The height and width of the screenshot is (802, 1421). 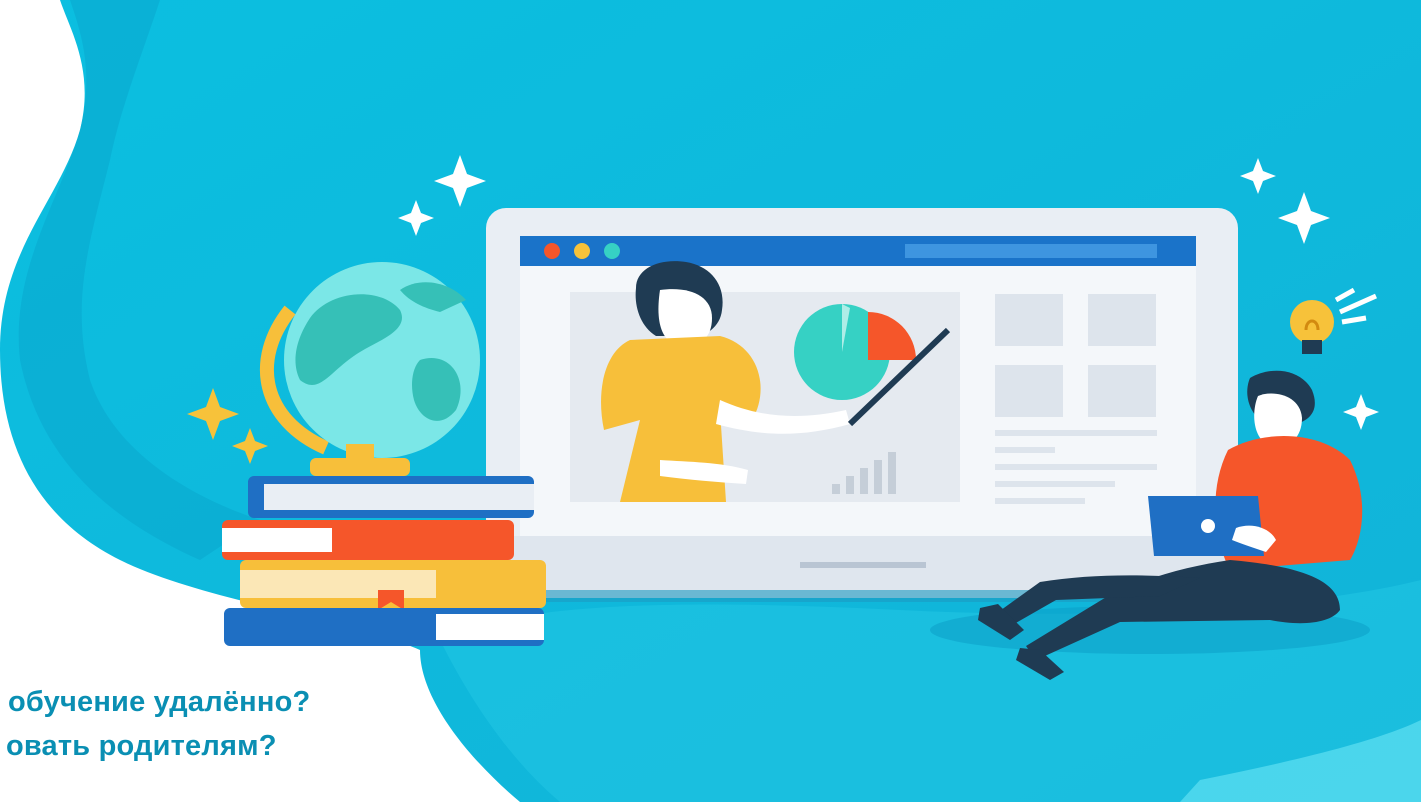 I want to click on headline-line-2: овать родителям?, so click(x=141, y=746).